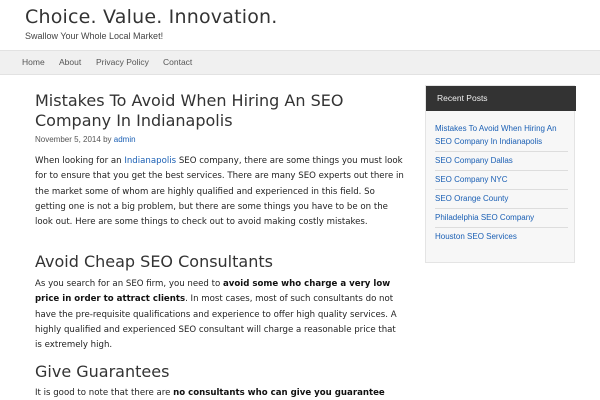  What do you see at coordinates (102, 371) in the screenshot?
I see `section-heading-guarantees: Give Guarantees` at bounding box center [102, 371].